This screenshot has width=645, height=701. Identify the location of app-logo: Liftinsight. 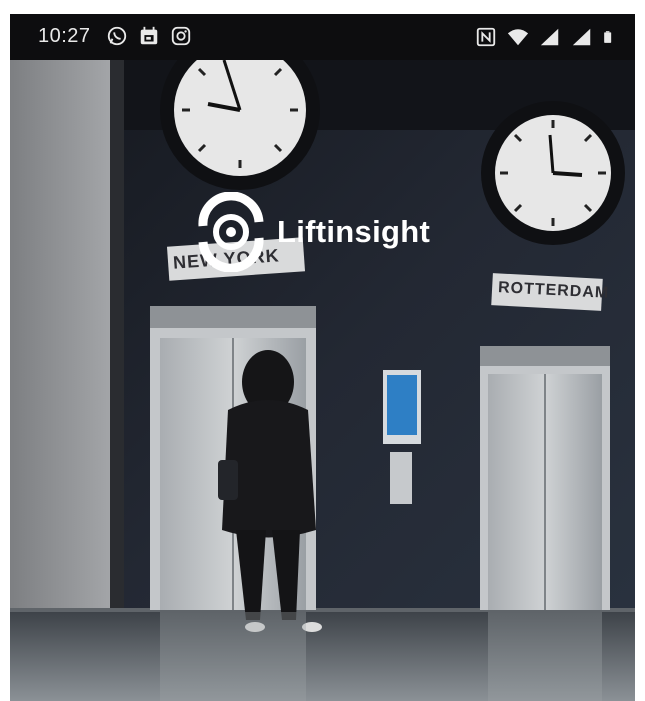
(310, 232).